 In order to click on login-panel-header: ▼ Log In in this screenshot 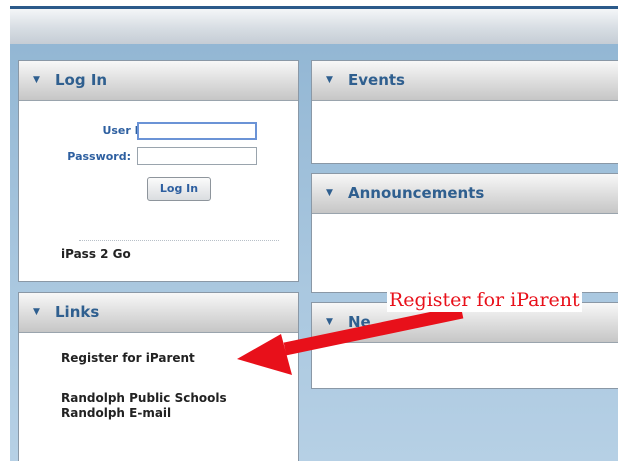, I will do `click(158, 81)`.